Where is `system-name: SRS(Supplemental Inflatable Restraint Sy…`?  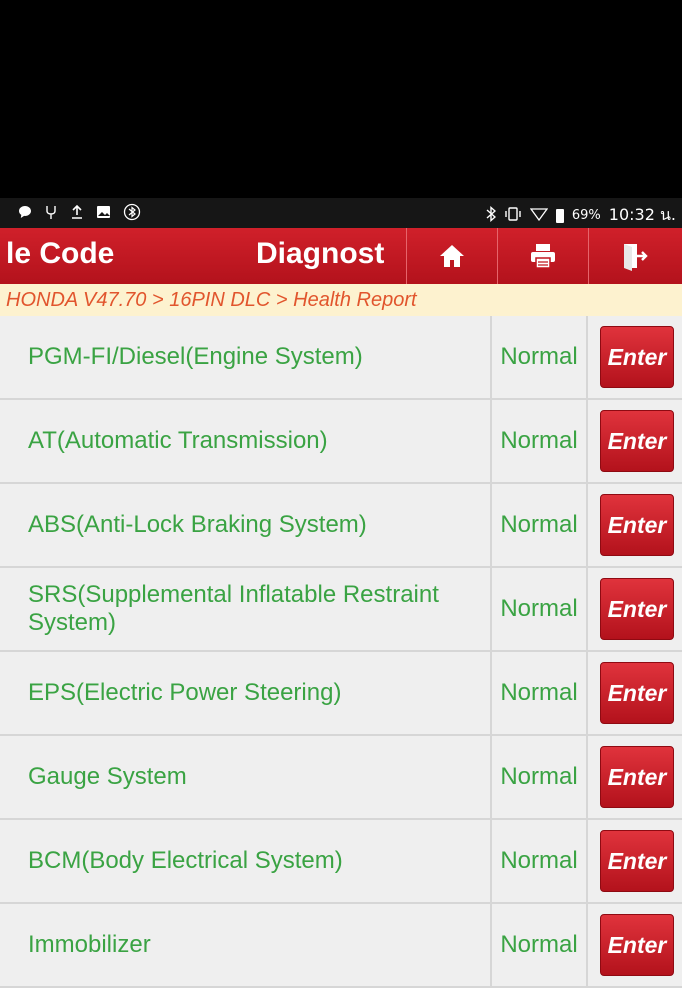 system-name: SRS(Supplemental Inflatable Restraint Sy… is located at coordinates (233, 608).